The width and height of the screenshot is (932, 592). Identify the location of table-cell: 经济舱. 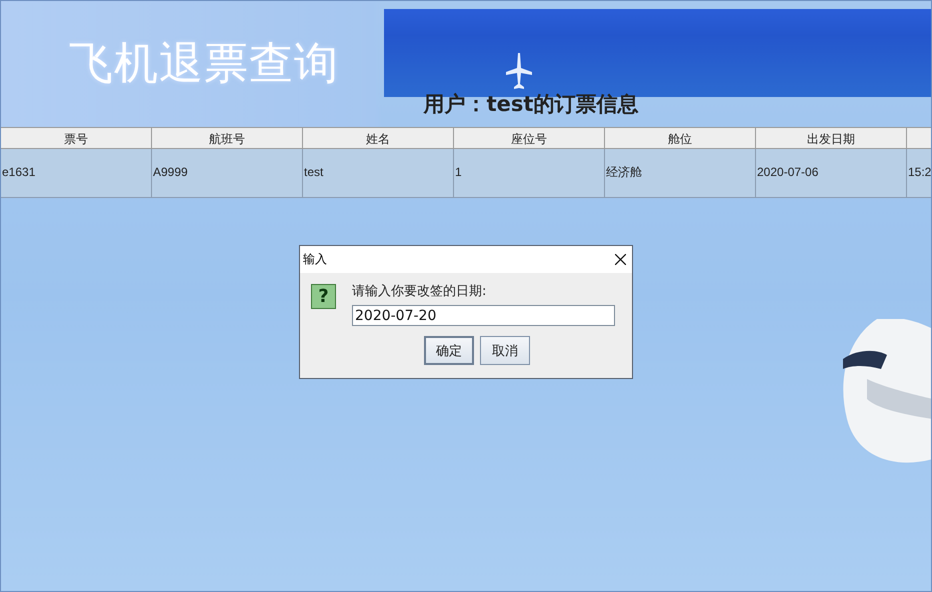
(680, 173).